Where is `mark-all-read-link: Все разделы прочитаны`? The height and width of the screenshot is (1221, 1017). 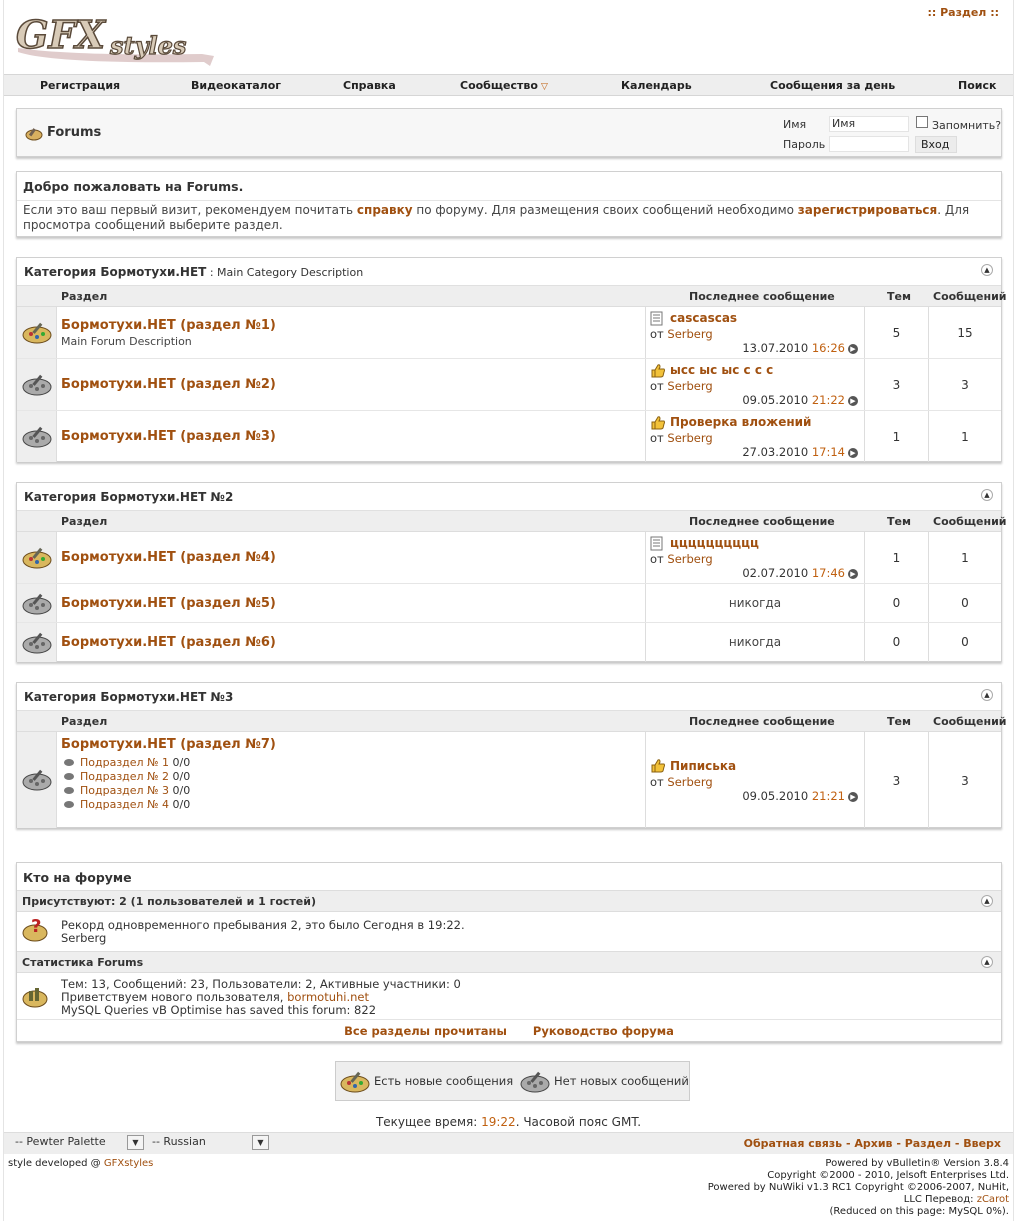
mark-all-read-link: Все разделы прочитаны is located at coordinates (425, 1031).